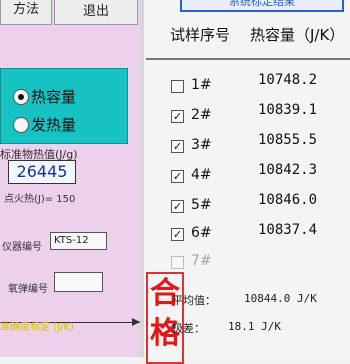  What do you see at coordinates (37, 327) in the screenshot?
I see `footer-left-text: 准确度标定 (J/K)` at bounding box center [37, 327].